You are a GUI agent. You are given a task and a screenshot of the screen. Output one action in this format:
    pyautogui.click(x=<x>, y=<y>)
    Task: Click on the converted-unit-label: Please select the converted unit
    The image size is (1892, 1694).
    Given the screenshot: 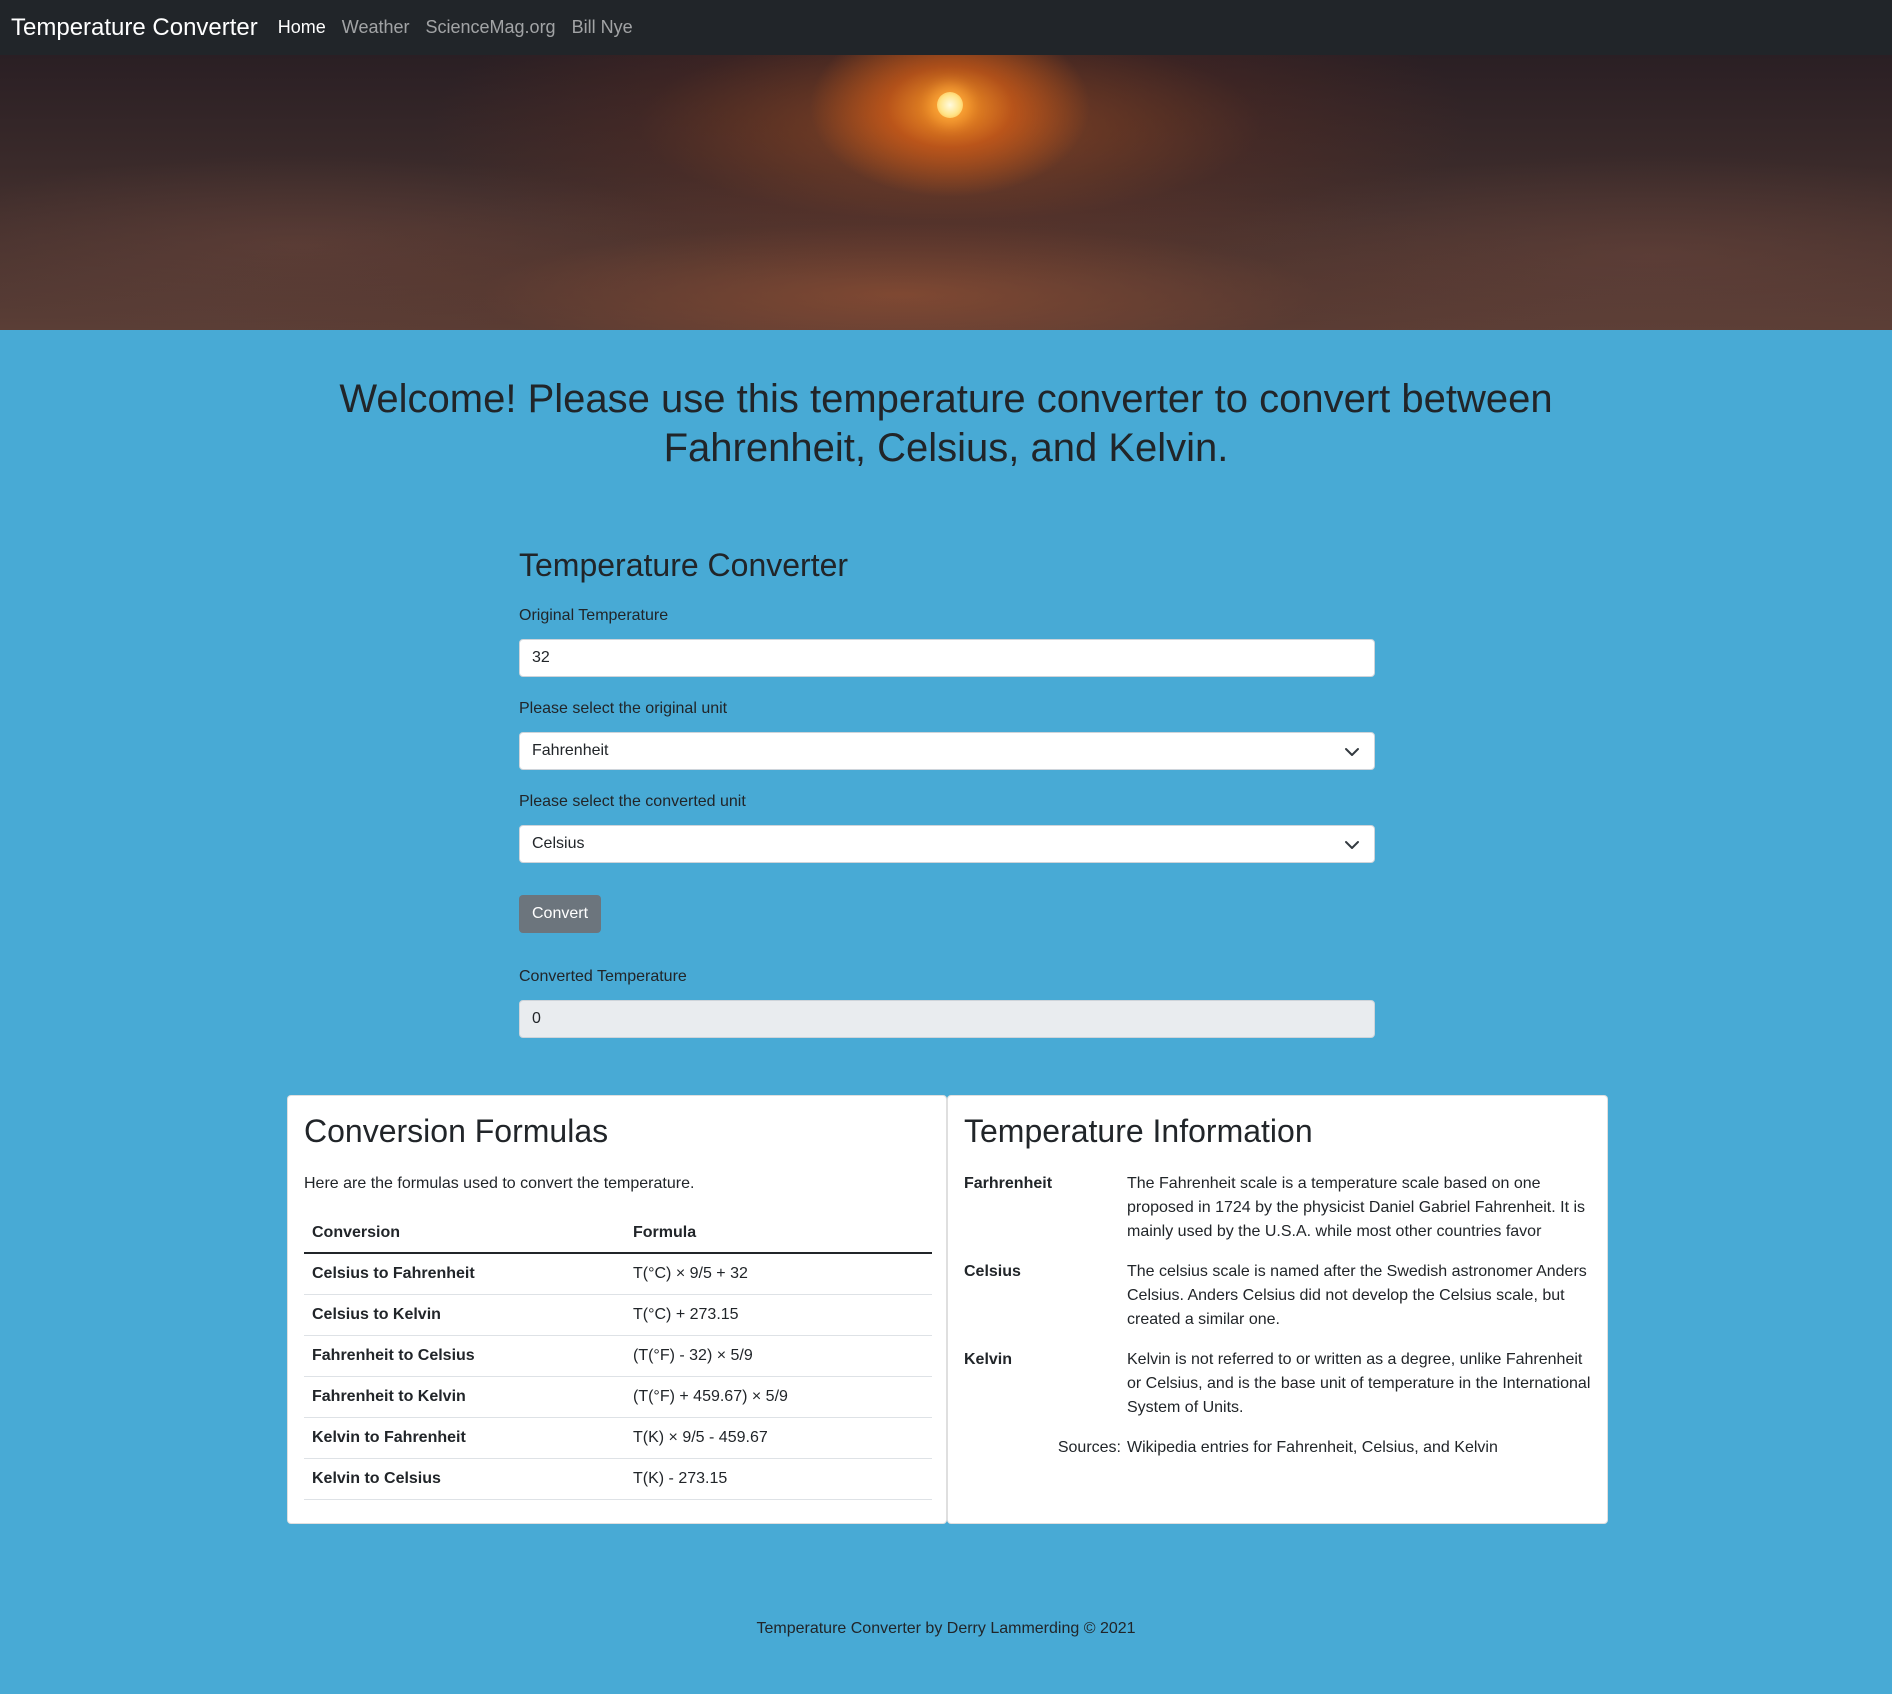 What is the action you would take?
    pyautogui.click(x=632, y=801)
    